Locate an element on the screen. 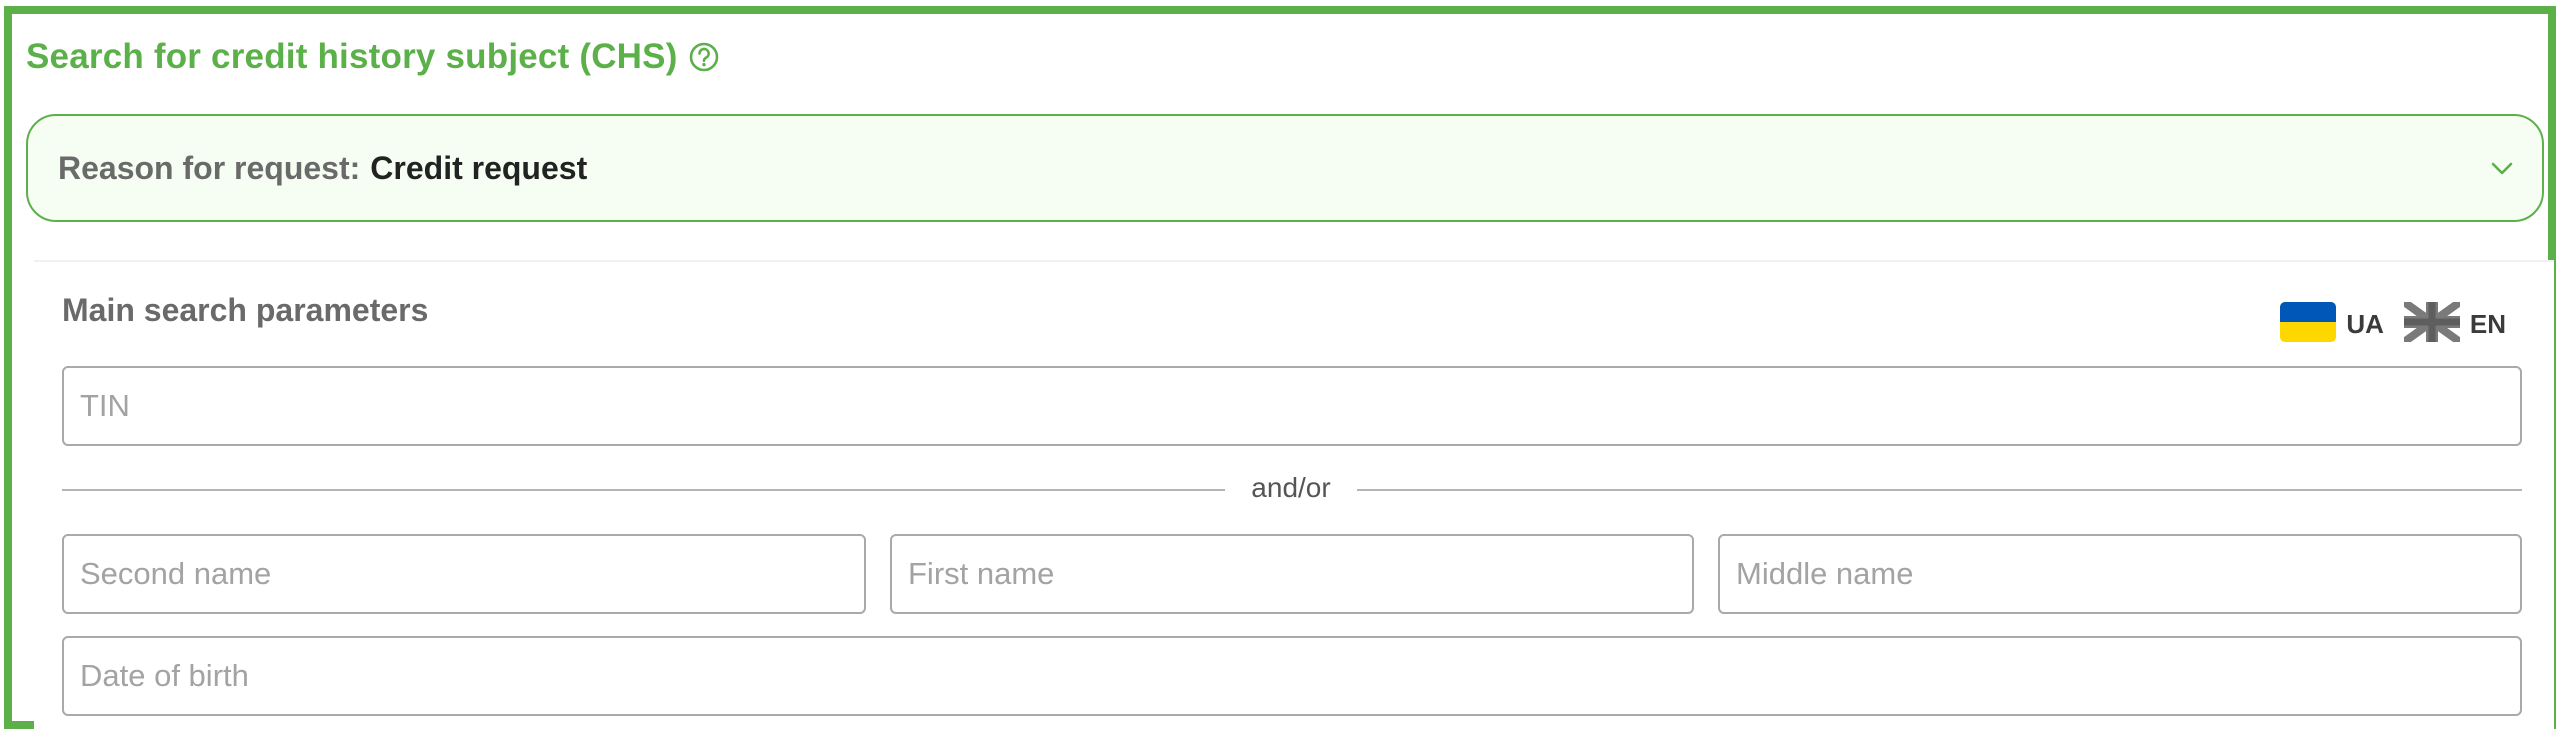 The height and width of the screenshot is (733, 2560). reason-for-request-dropdown: Reason for request: Credit request is located at coordinates (1285, 168).